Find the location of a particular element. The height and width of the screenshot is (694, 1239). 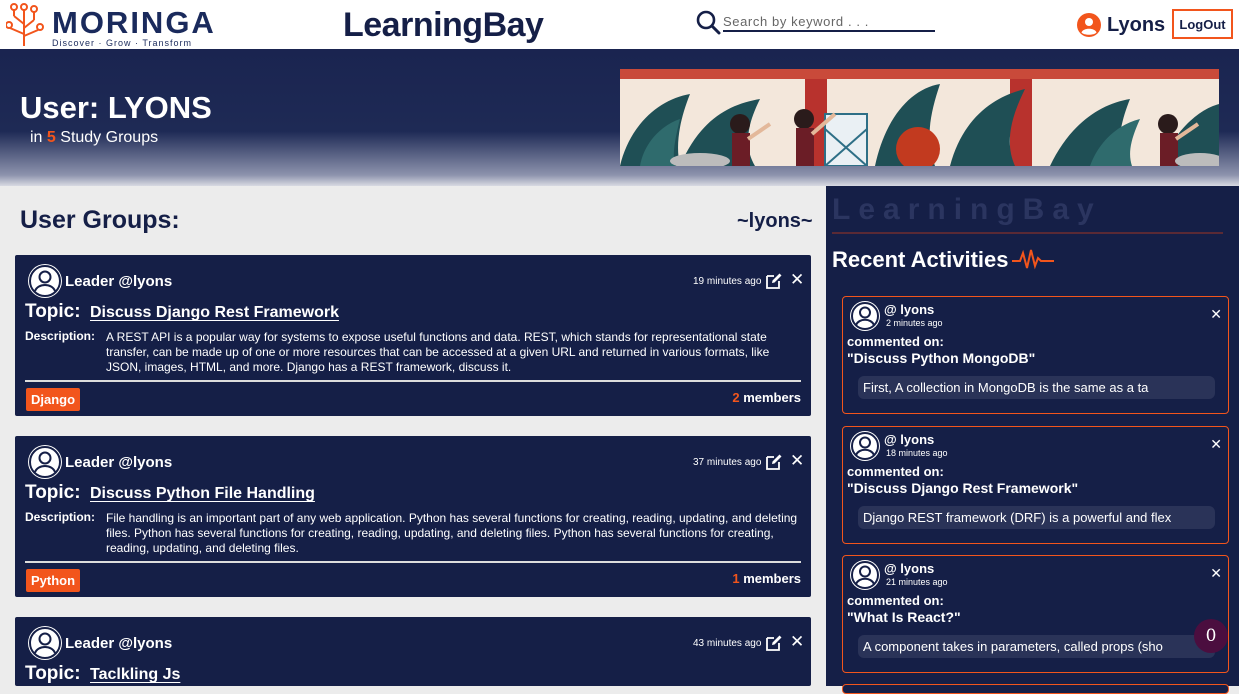

sidebar-divider is located at coordinates (1027, 233).